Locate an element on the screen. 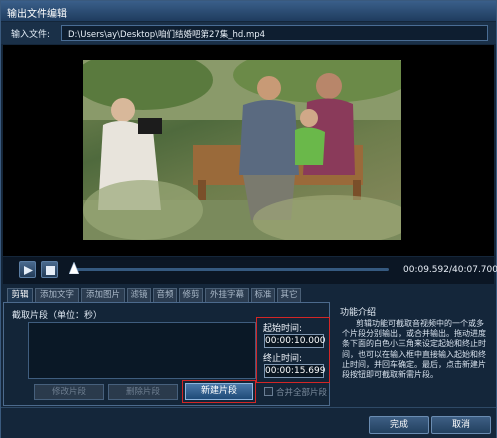 The width and height of the screenshot is (497, 438). time-display: 00:09.592/40:07.700 is located at coordinates (450, 270).